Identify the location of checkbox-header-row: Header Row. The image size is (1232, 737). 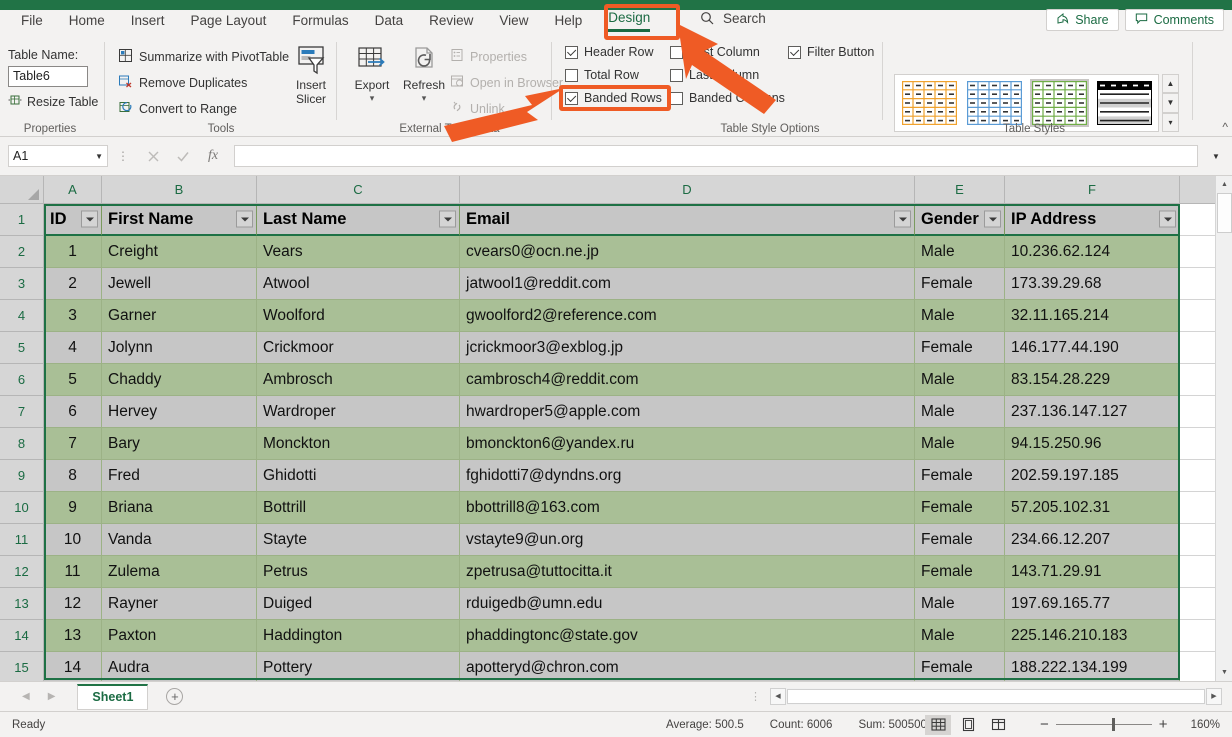
(609, 52).